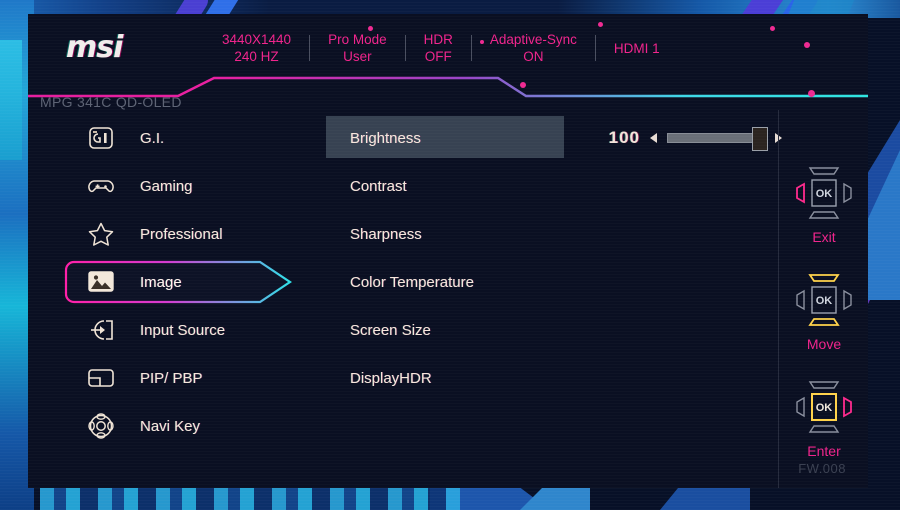  Describe the element at coordinates (653, 138) in the screenshot. I see `decrease-arrow-icon` at that location.